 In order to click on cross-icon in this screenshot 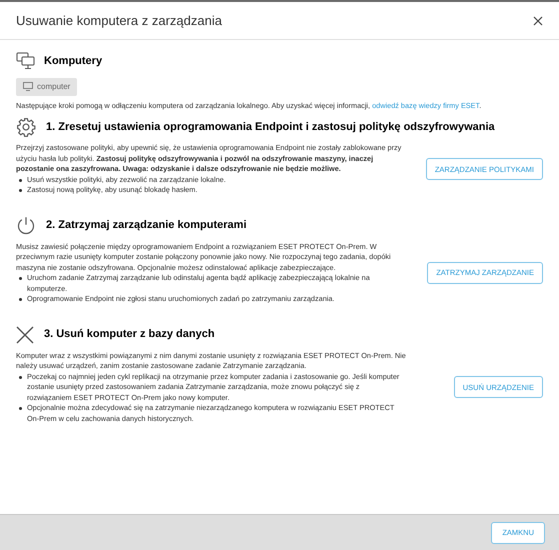, I will do `click(25, 335)`.